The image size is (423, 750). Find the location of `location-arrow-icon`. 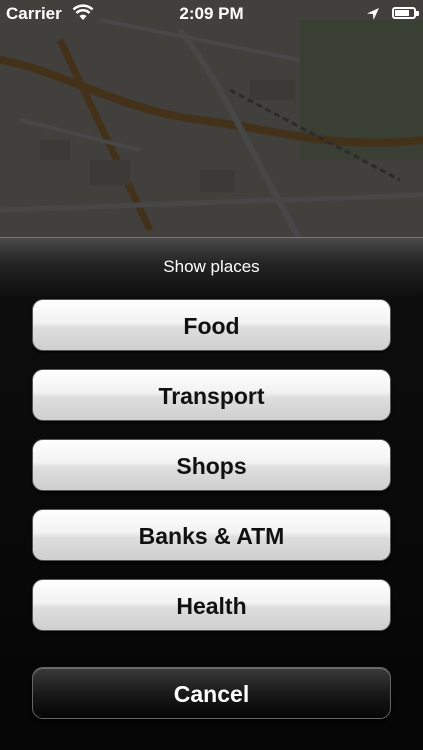

location-arrow-icon is located at coordinates (373, 16).